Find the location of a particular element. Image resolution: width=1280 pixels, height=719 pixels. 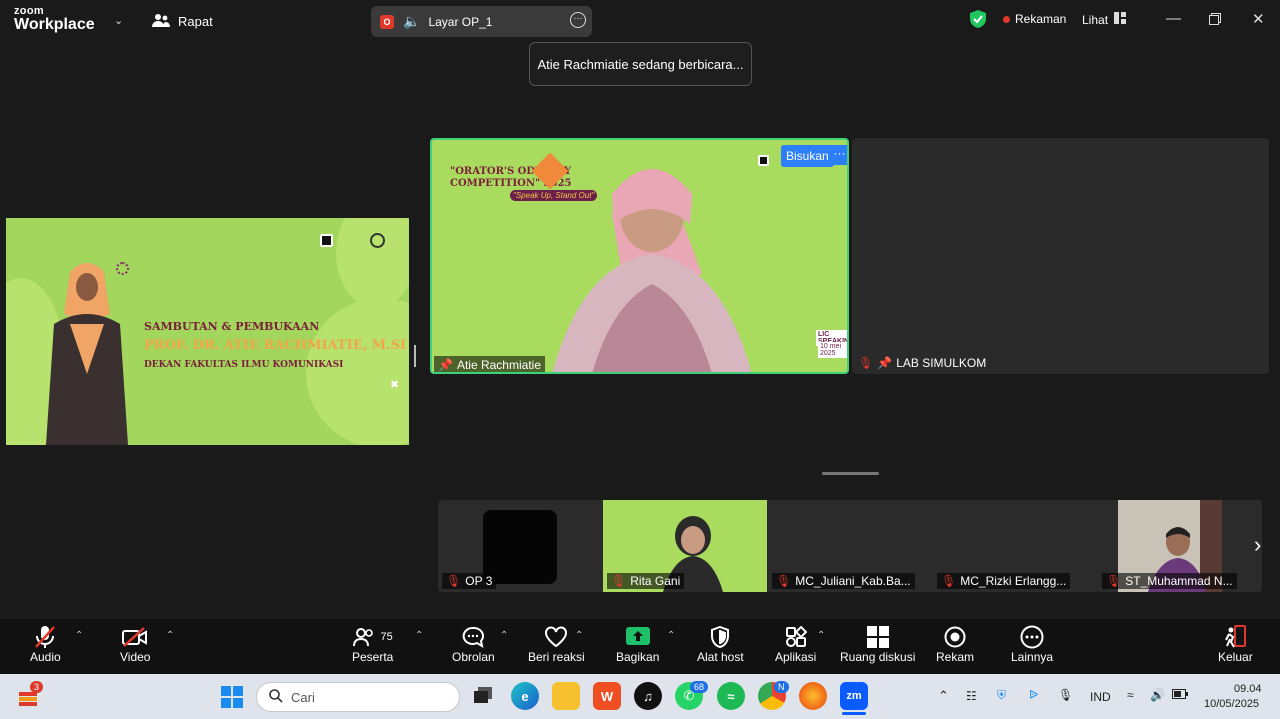

restore-icon is located at coordinates (1215, 20).